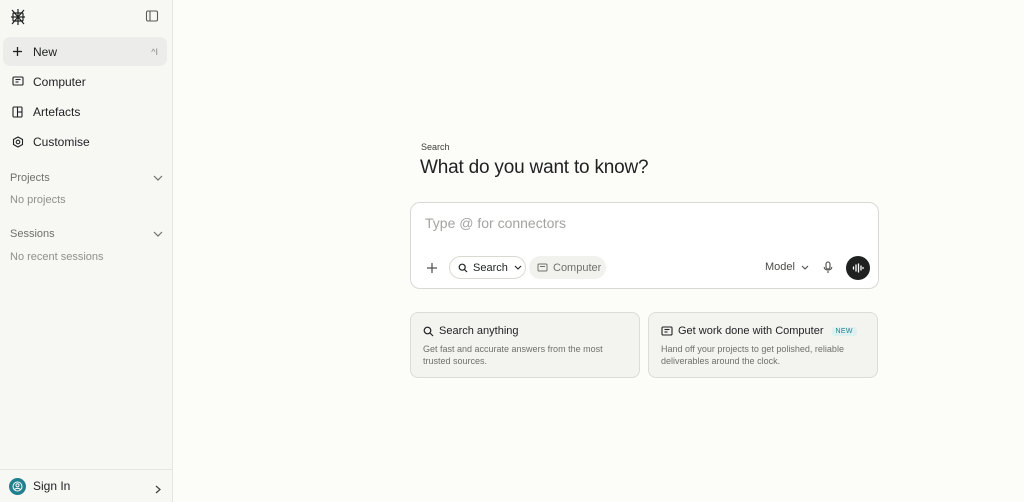  I want to click on sessions-section-header: Sessions, so click(86, 234).